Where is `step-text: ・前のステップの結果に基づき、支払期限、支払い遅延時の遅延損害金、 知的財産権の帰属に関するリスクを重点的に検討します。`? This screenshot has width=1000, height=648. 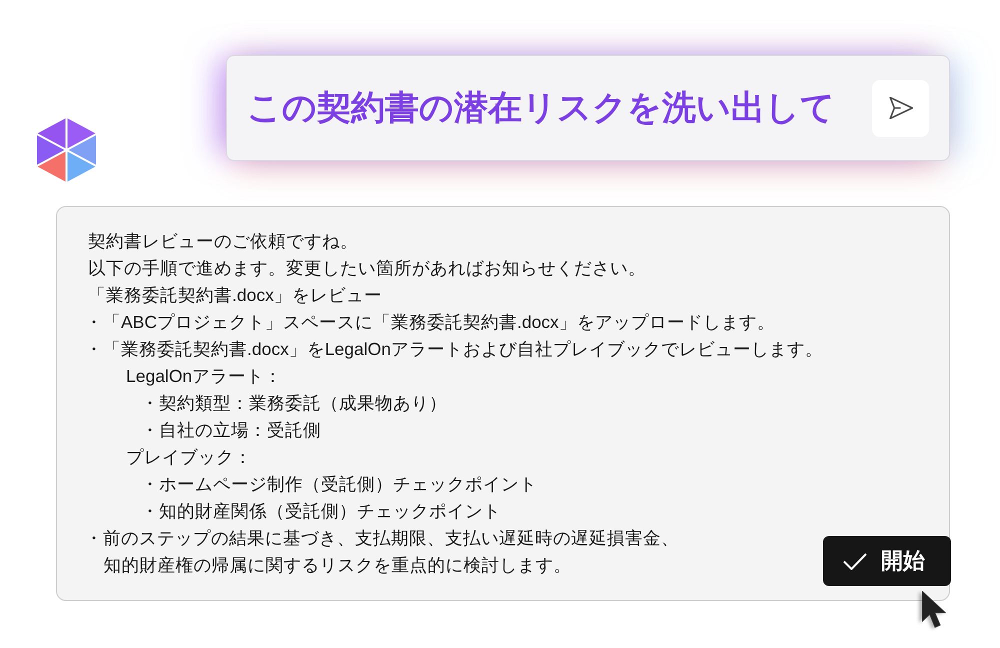 step-text: ・前のステップの結果に基づき、支払期限、支払い遅延時の遅延損害金、 知的財産権の帰属に関するリスクを重点的に検討します。 is located at coordinates (382, 552).